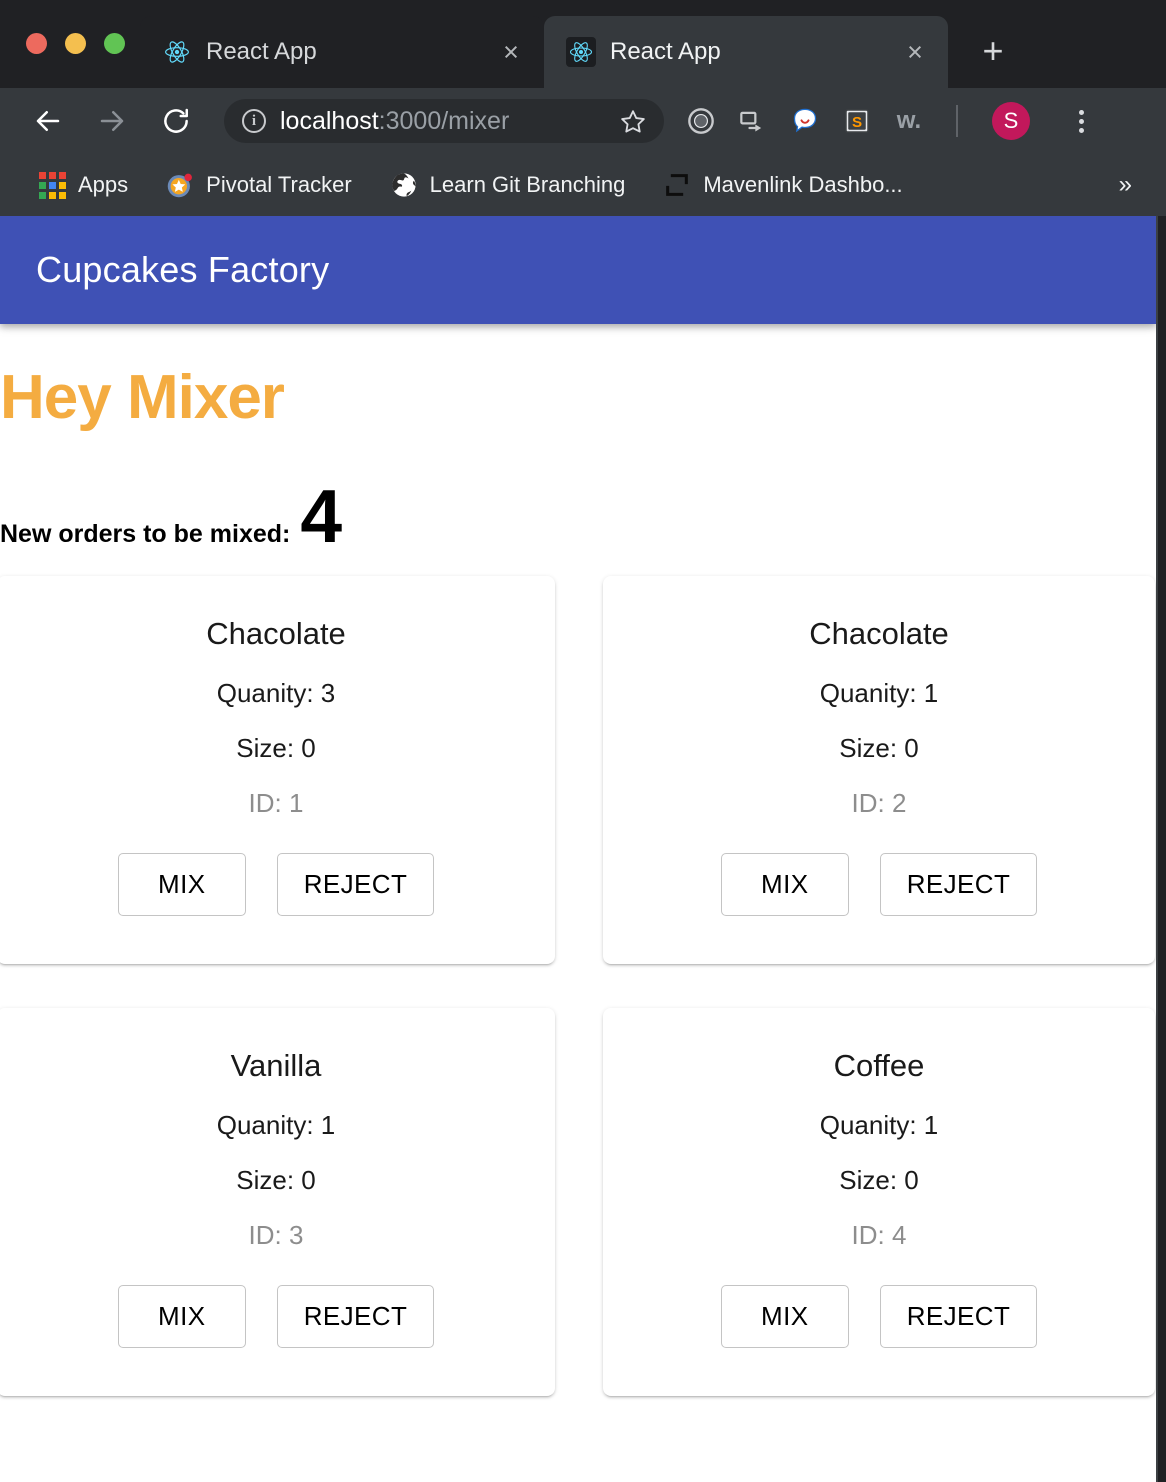 This screenshot has height=1482, width=1166. Describe the element at coordinates (276, 1235) in the screenshot. I see `order-id: ID: 3` at that location.